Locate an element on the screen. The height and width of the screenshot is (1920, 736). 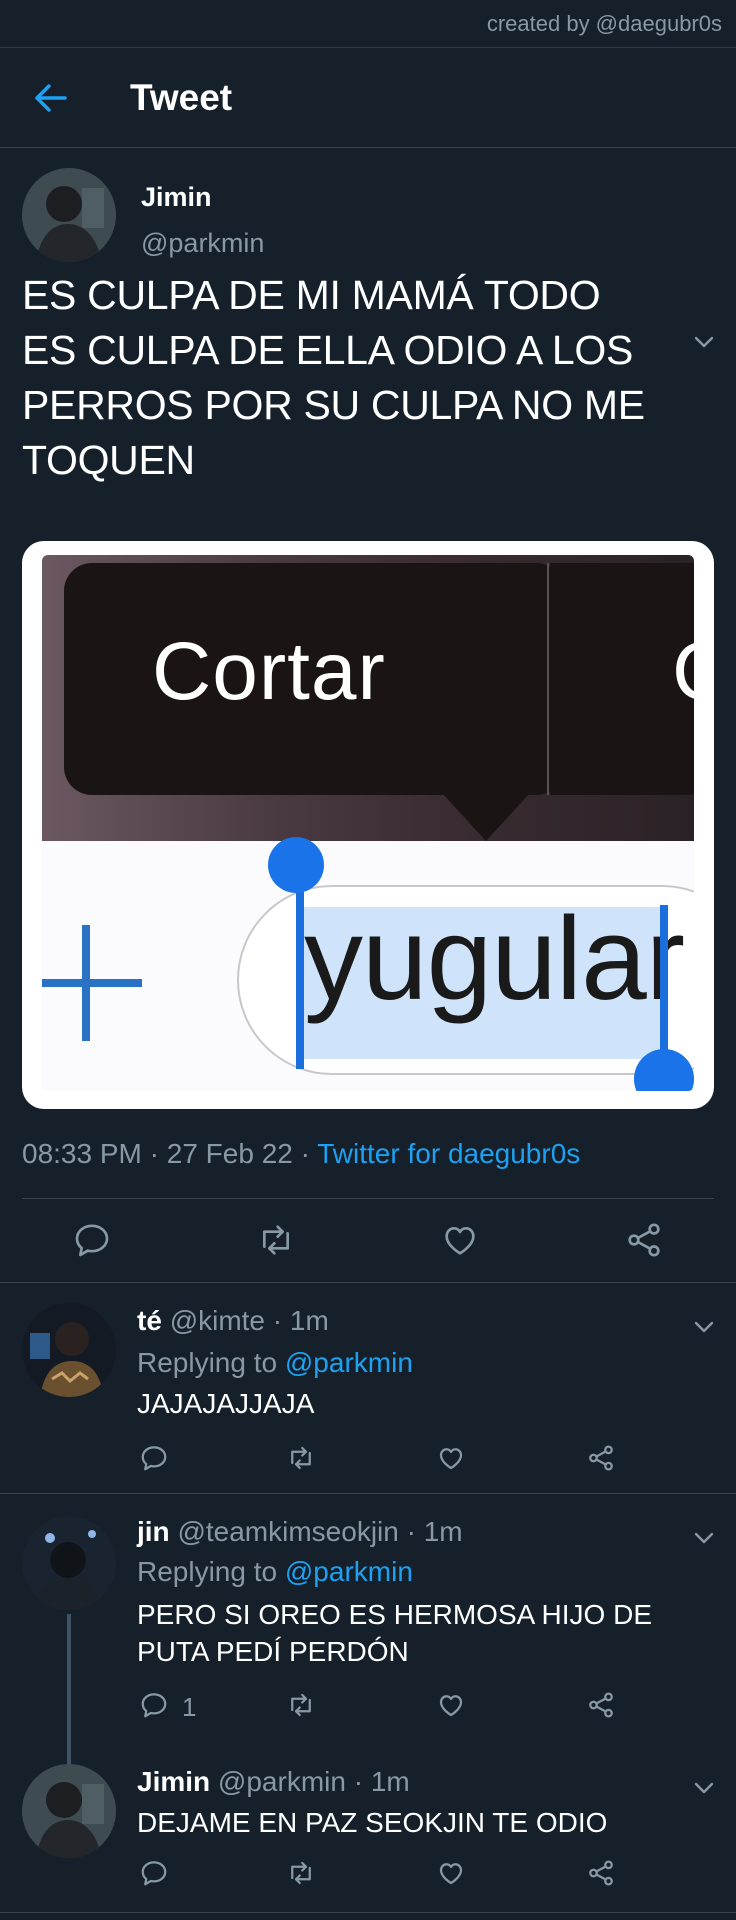
reply-author-handle: @teamkimseokjin is located at coordinates (287, 1531).